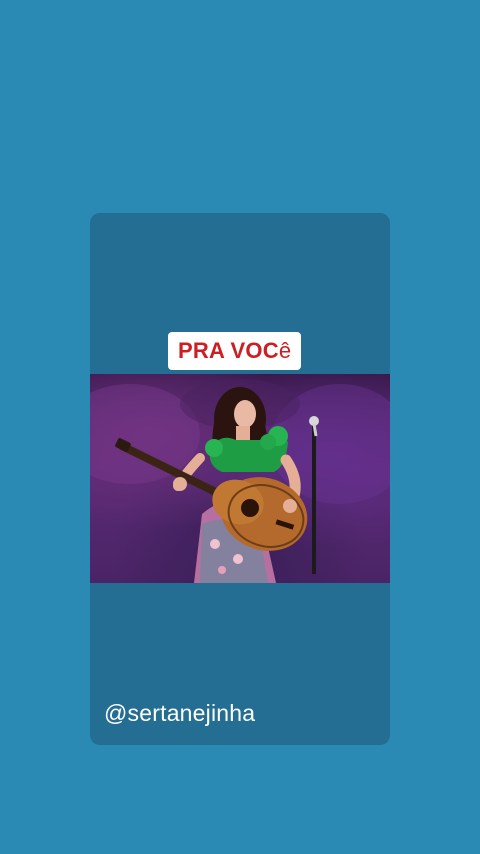 Image resolution: width=480 pixels, height=854 pixels. I want to click on caption-text-accent: ê, so click(285, 350).